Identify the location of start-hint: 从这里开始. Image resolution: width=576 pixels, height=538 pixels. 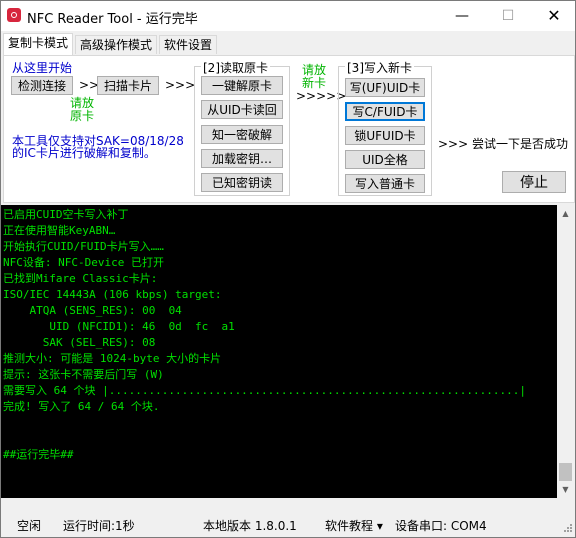
(42, 68).